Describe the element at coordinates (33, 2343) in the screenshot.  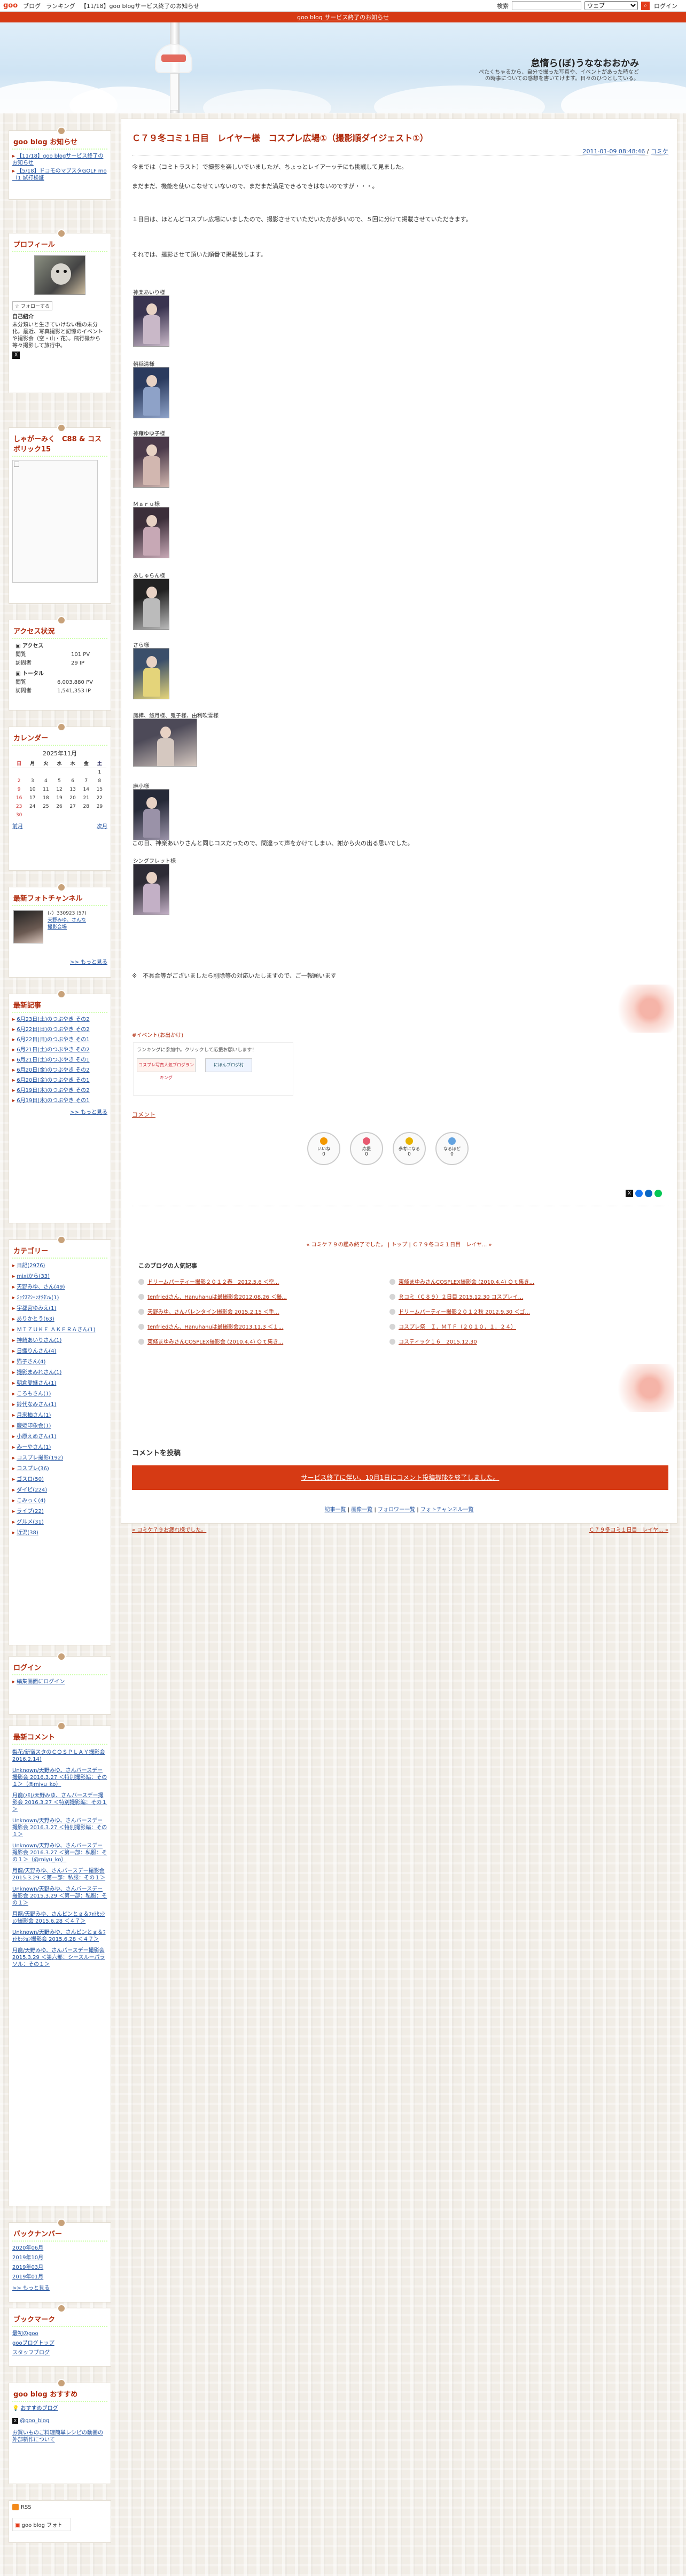
I see `bookmark-link: gooブログトップ` at that location.